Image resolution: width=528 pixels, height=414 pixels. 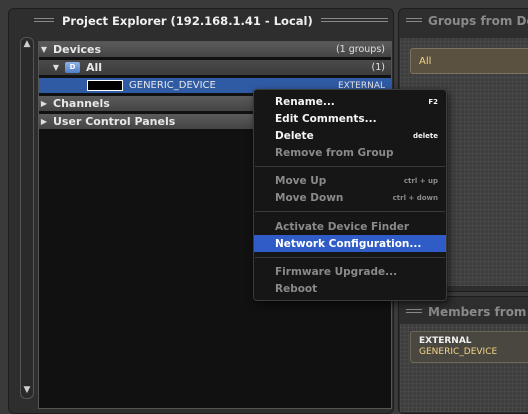 I want to click on menu-item-label: Reboot, so click(x=296, y=288).